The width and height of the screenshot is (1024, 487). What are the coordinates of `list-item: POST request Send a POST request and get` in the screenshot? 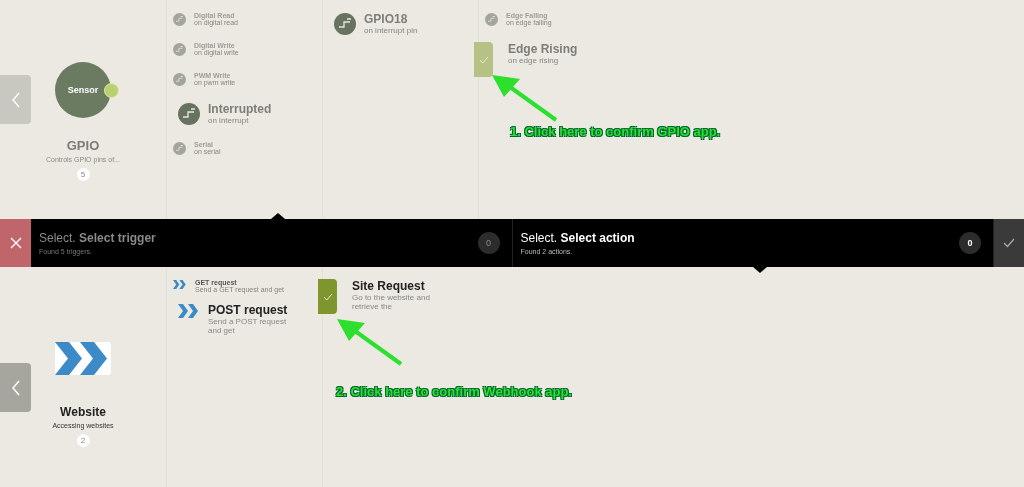 It's located at (233, 319).